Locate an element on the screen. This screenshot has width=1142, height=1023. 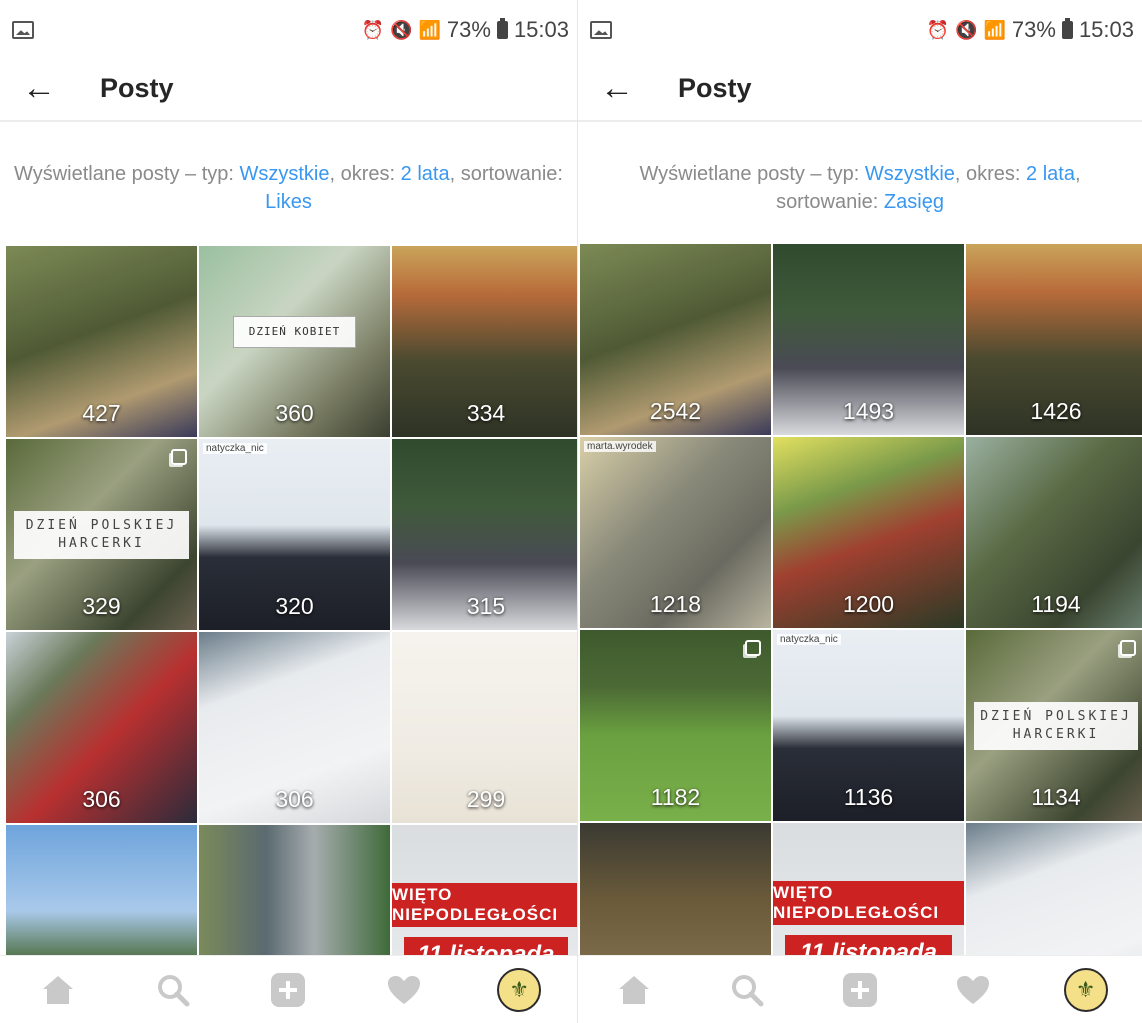
filter-sort-label: , sortowanie: is located at coordinates (506, 174).